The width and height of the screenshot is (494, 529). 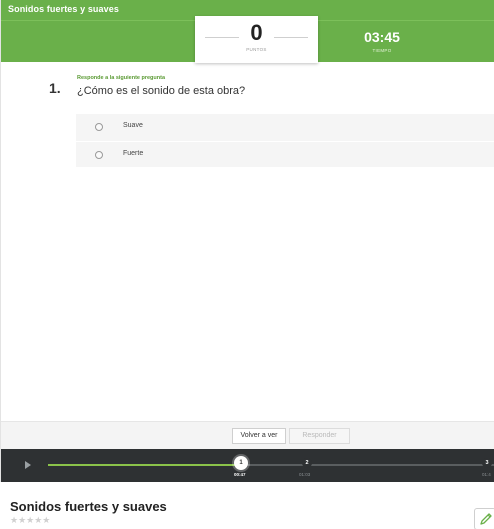 What do you see at coordinates (259, 436) in the screenshot?
I see `rewatch-button: Volver a ver` at bounding box center [259, 436].